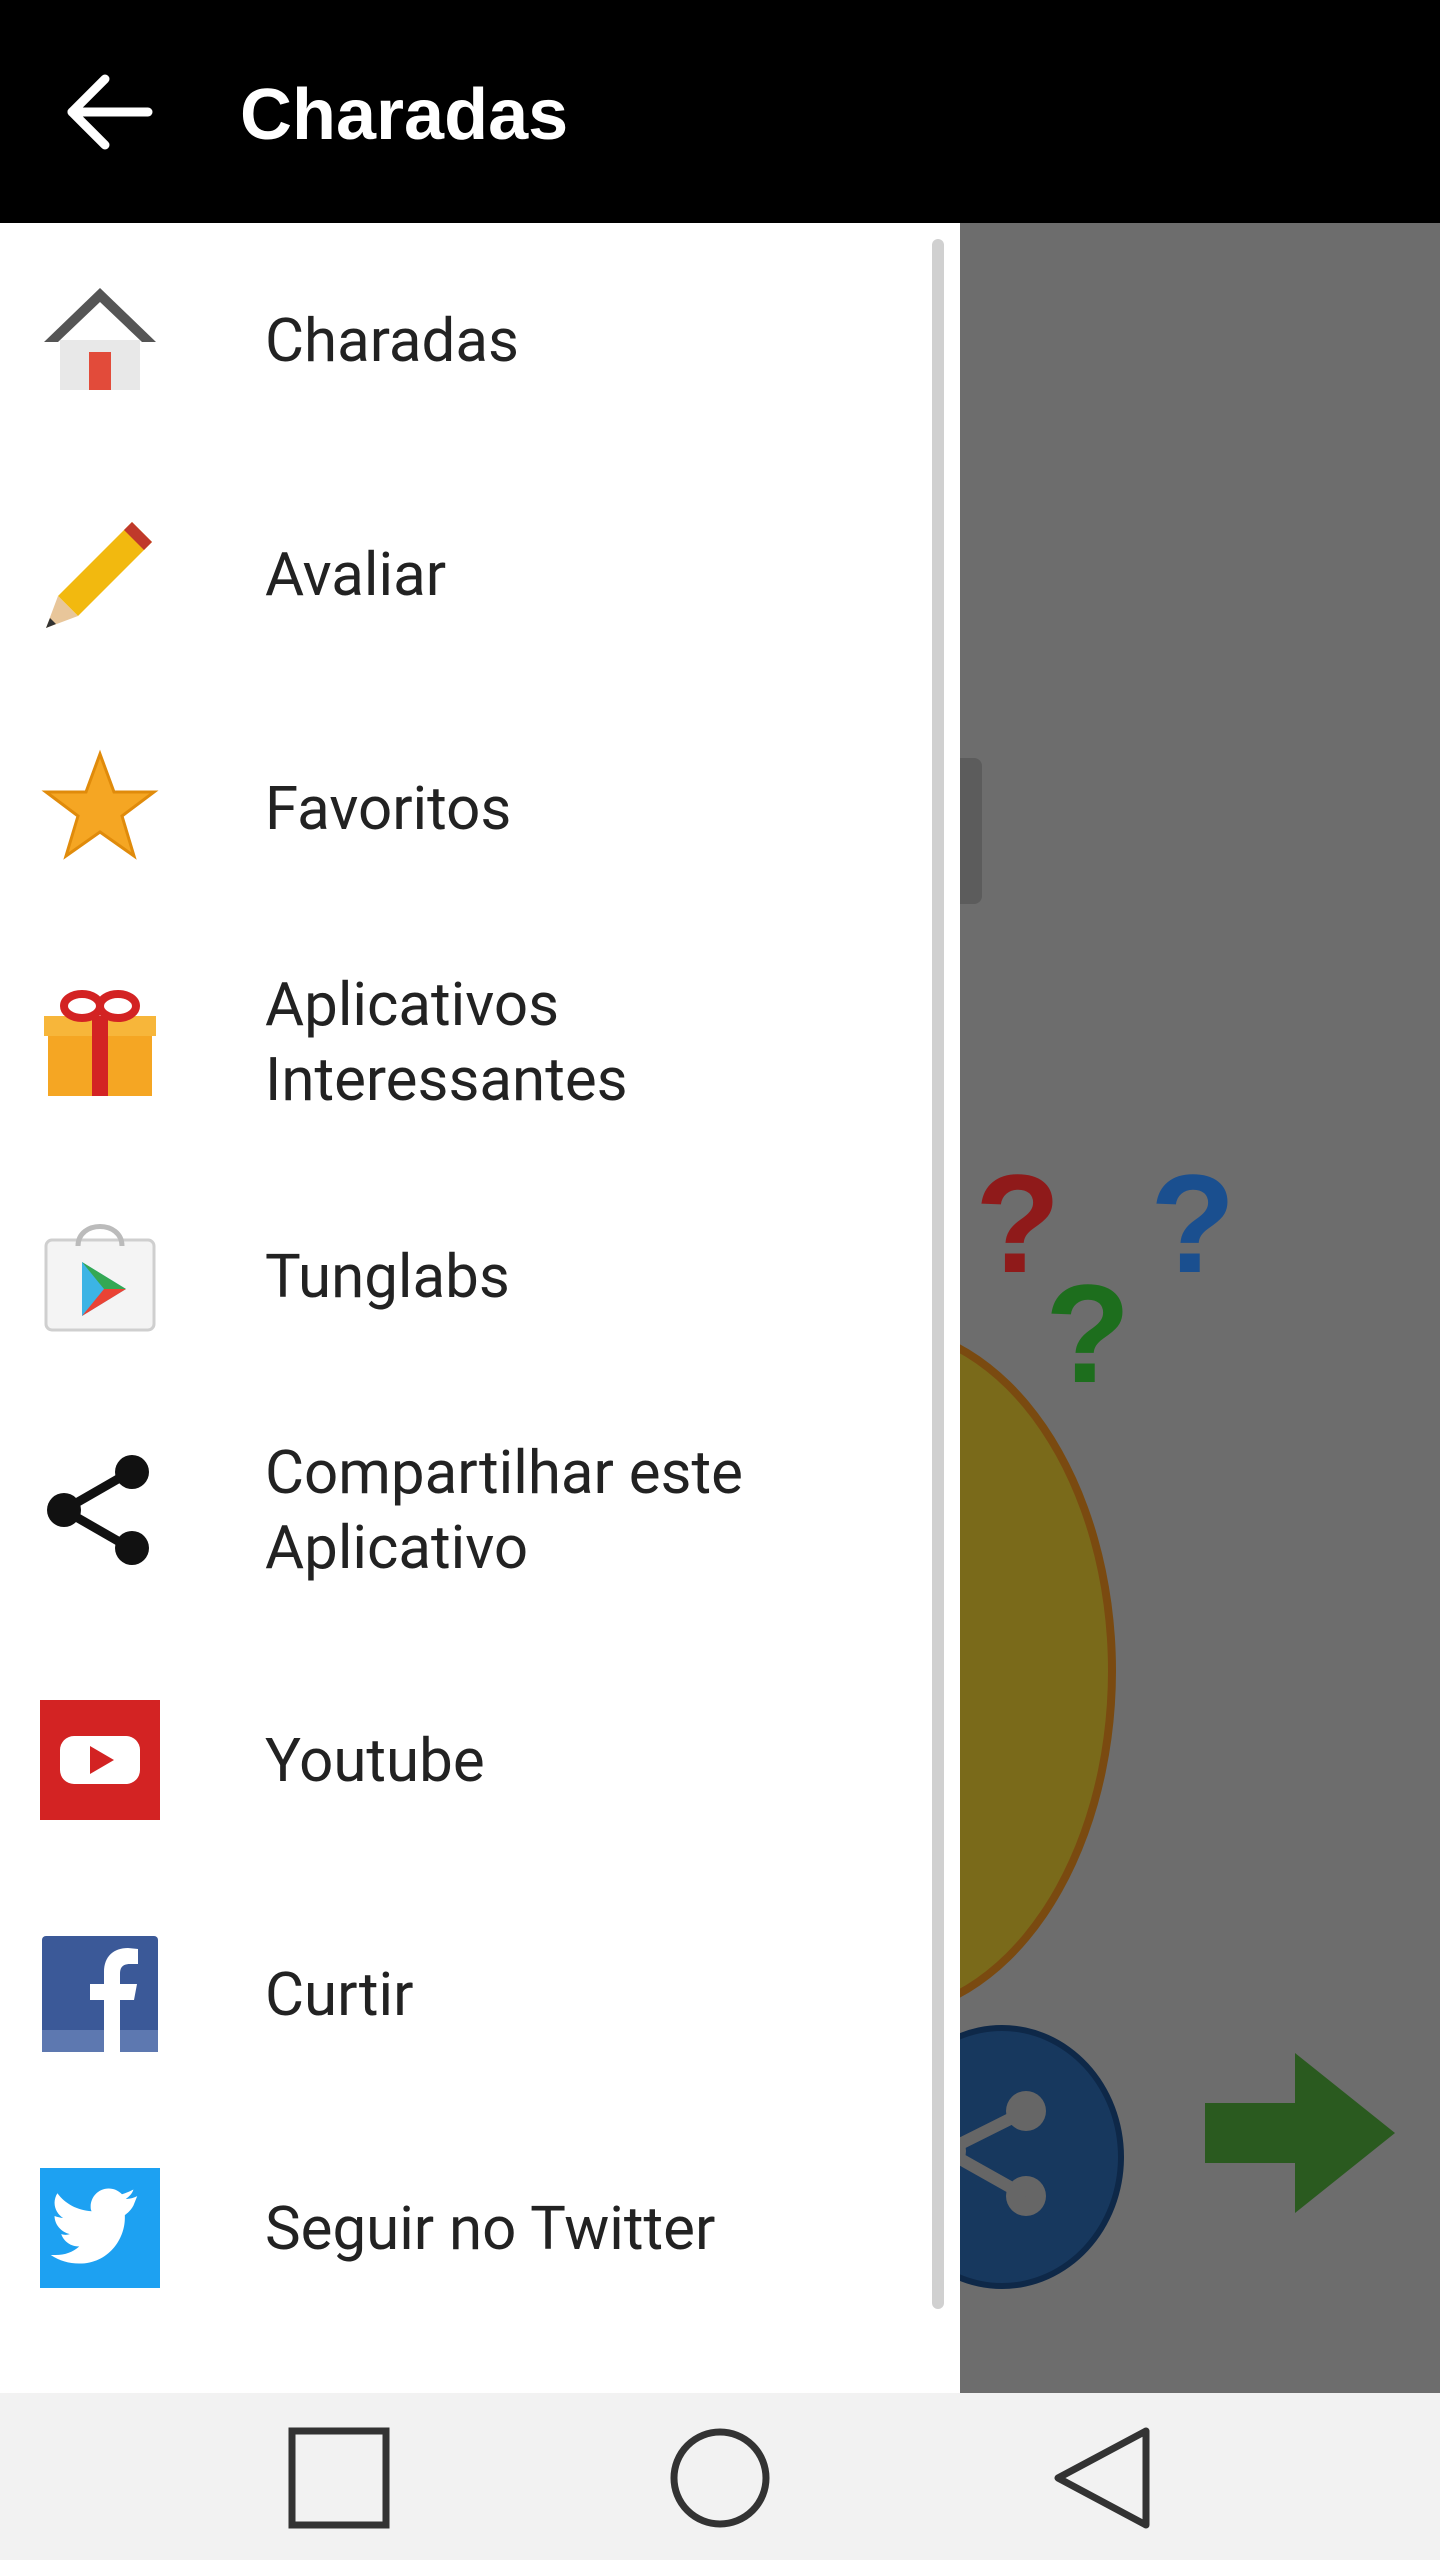 This screenshot has height=2560, width=1440. I want to click on facebook-icon, so click(100, 1994).